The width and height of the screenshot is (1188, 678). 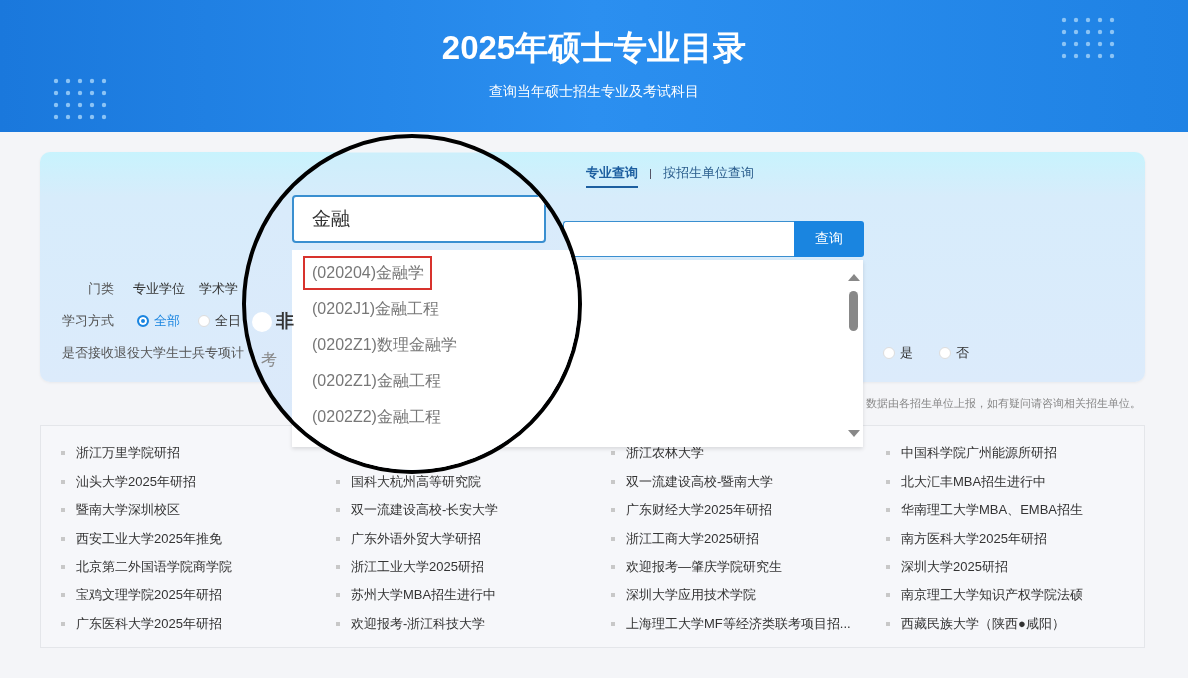 What do you see at coordinates (612, 174) in the screenshot?
I see `tab: 专业查询` at bounding box center [612, 174].